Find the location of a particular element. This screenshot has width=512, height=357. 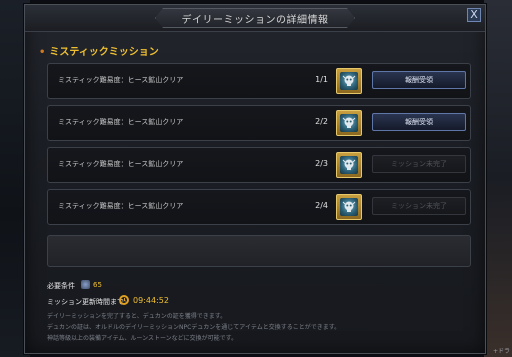

title-bar: デイリーミッションの詳細情報 X is located at coordinates (255, 18).